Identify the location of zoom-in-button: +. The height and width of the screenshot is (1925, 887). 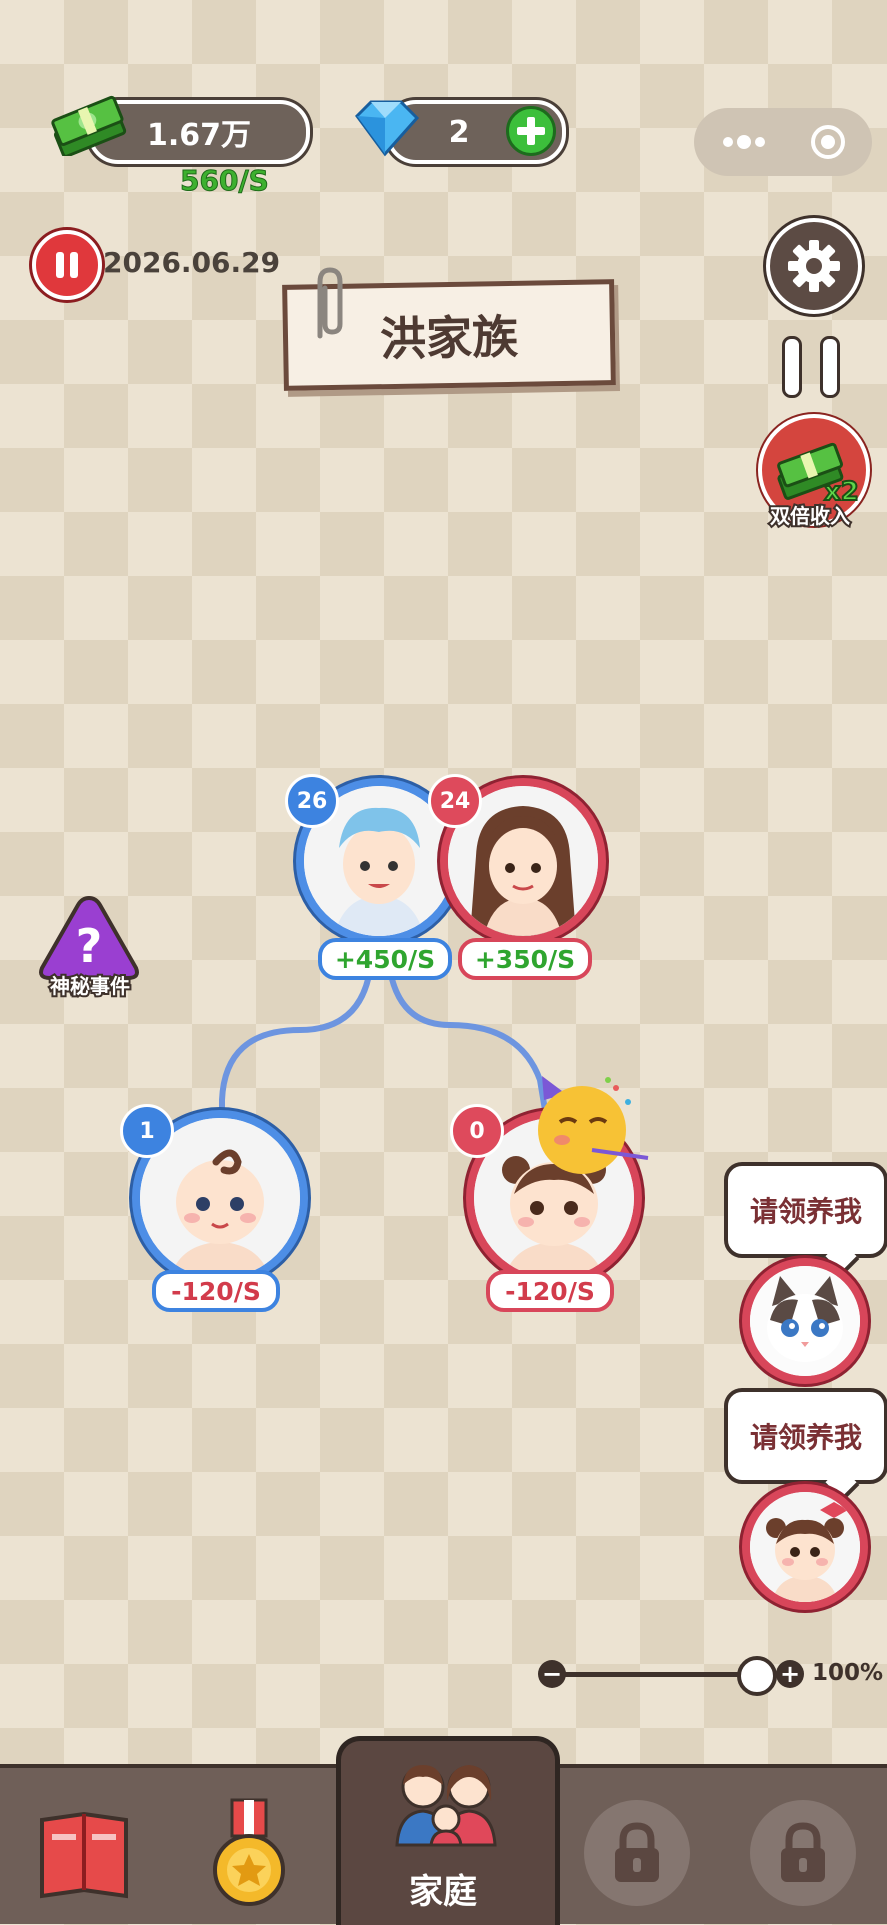
(790, 1674).